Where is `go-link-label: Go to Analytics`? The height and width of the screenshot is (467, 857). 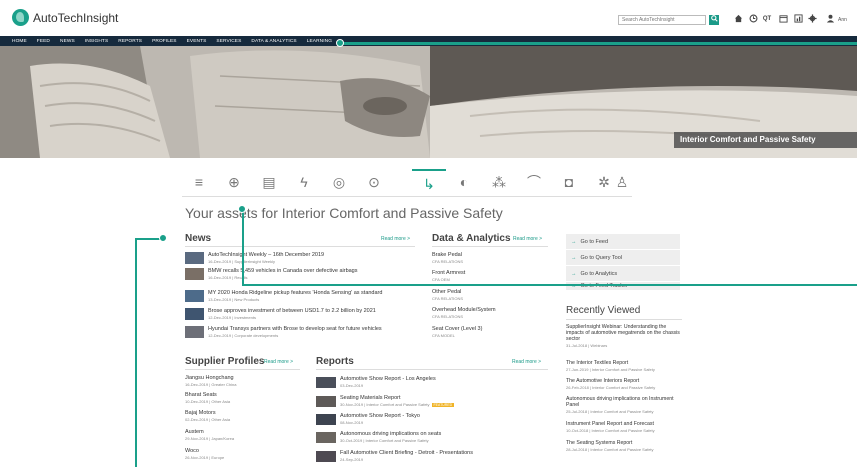
go-link-label: Go to Analytics is located at coordinates (599, 274).